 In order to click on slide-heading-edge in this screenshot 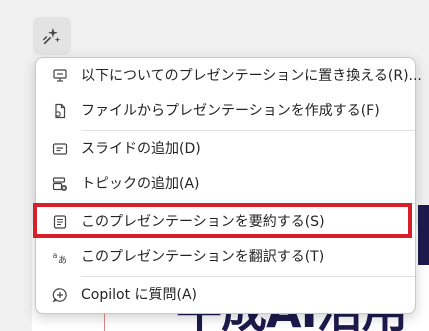, I will do `click(423, 235)`.